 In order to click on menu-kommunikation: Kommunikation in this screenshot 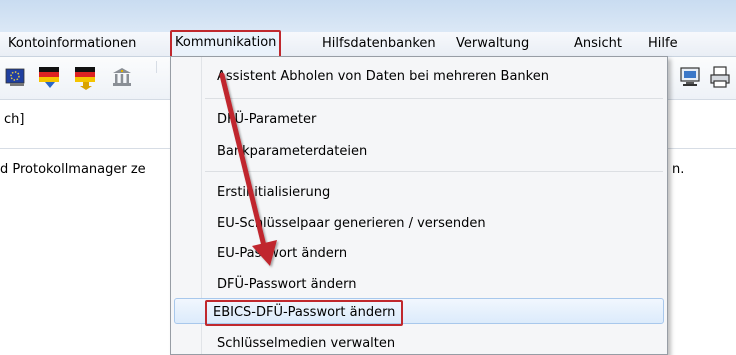, I will do `click(226, 44)`.